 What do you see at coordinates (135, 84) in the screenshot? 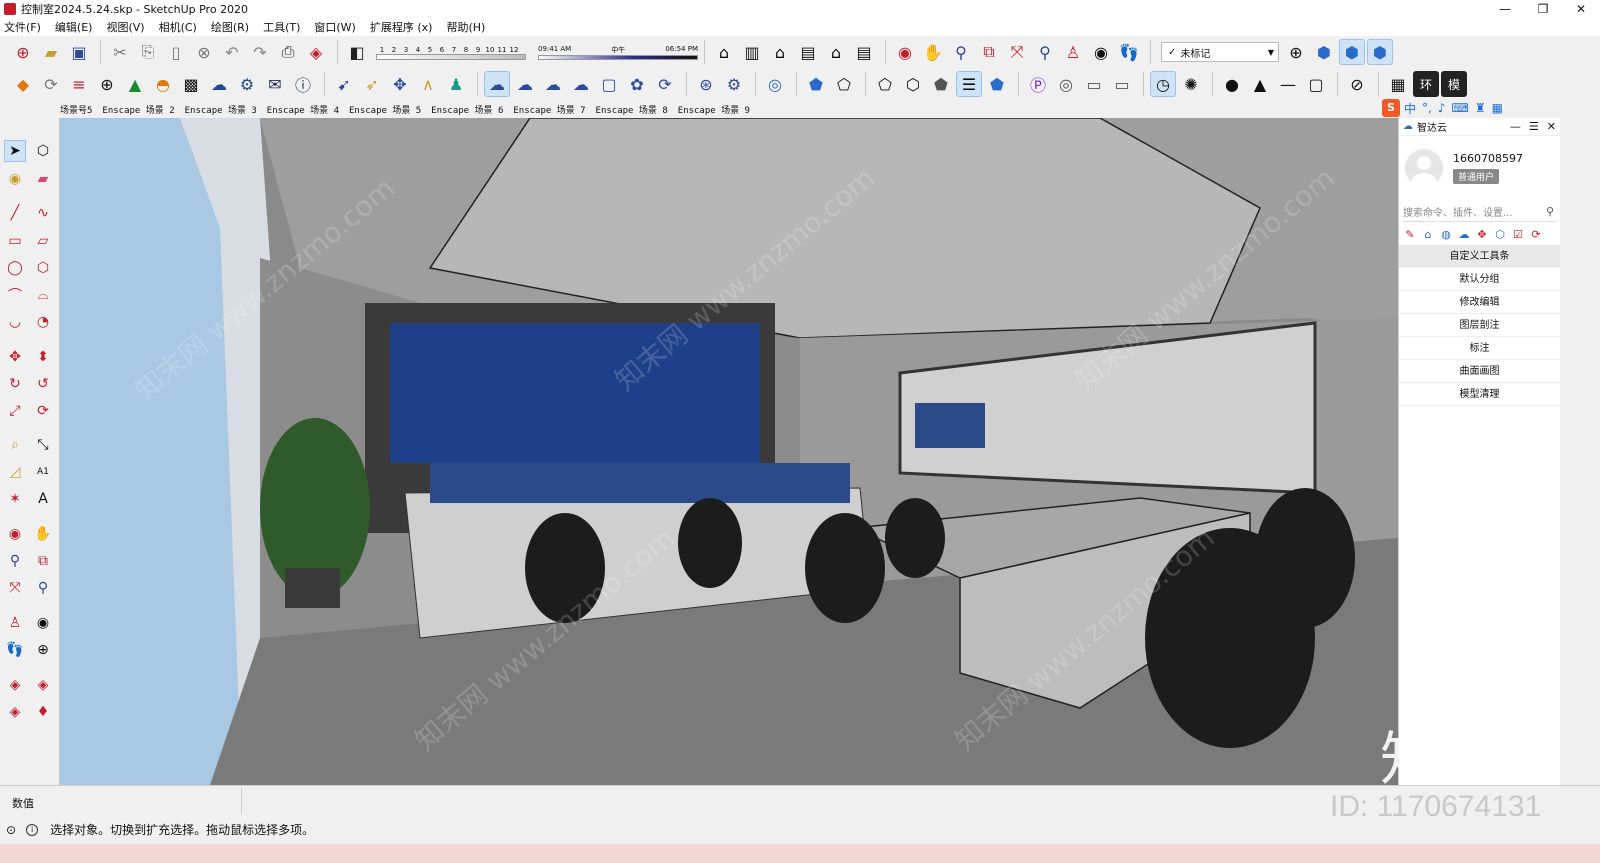
I see `tree-icon: ▲` at bounding box center [135, 84].